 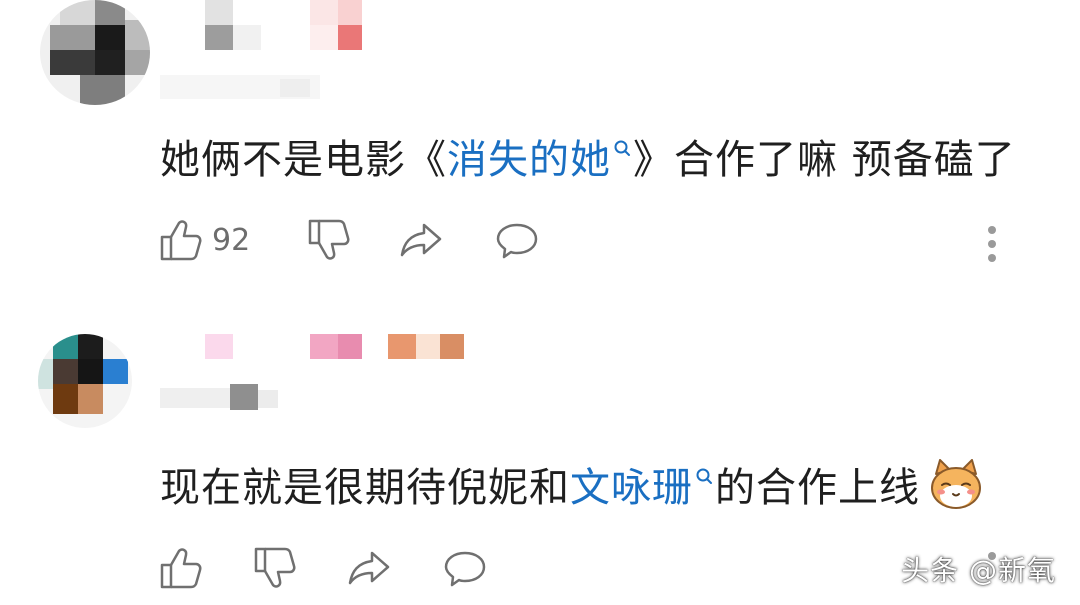 What do you see at coordinates (588, 240) in the screenshot?
I see `comment-actions: 92` at bounding box center [588, 240].